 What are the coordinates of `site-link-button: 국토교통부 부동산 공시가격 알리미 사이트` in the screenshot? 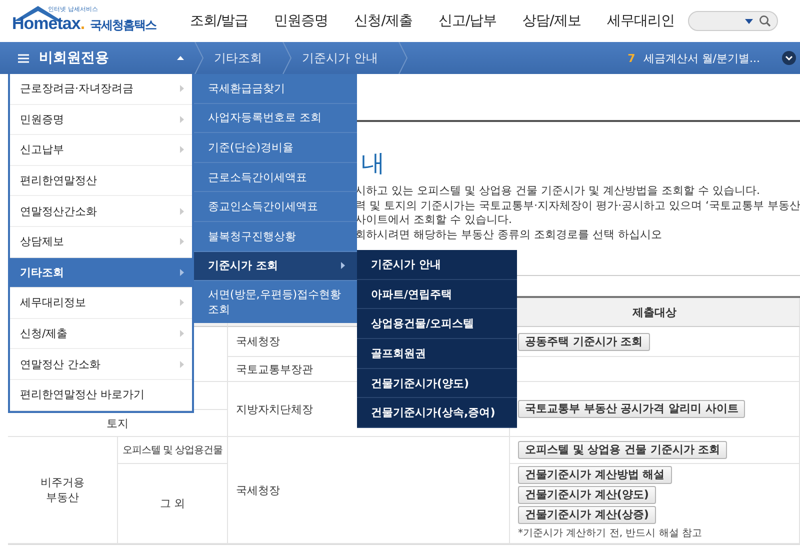 It's located at (632, 409).